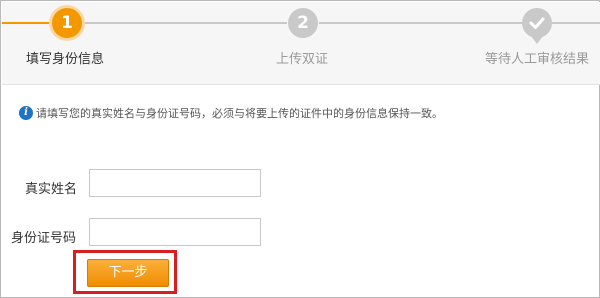  I want to click on id-number-input, so click(175, 232).